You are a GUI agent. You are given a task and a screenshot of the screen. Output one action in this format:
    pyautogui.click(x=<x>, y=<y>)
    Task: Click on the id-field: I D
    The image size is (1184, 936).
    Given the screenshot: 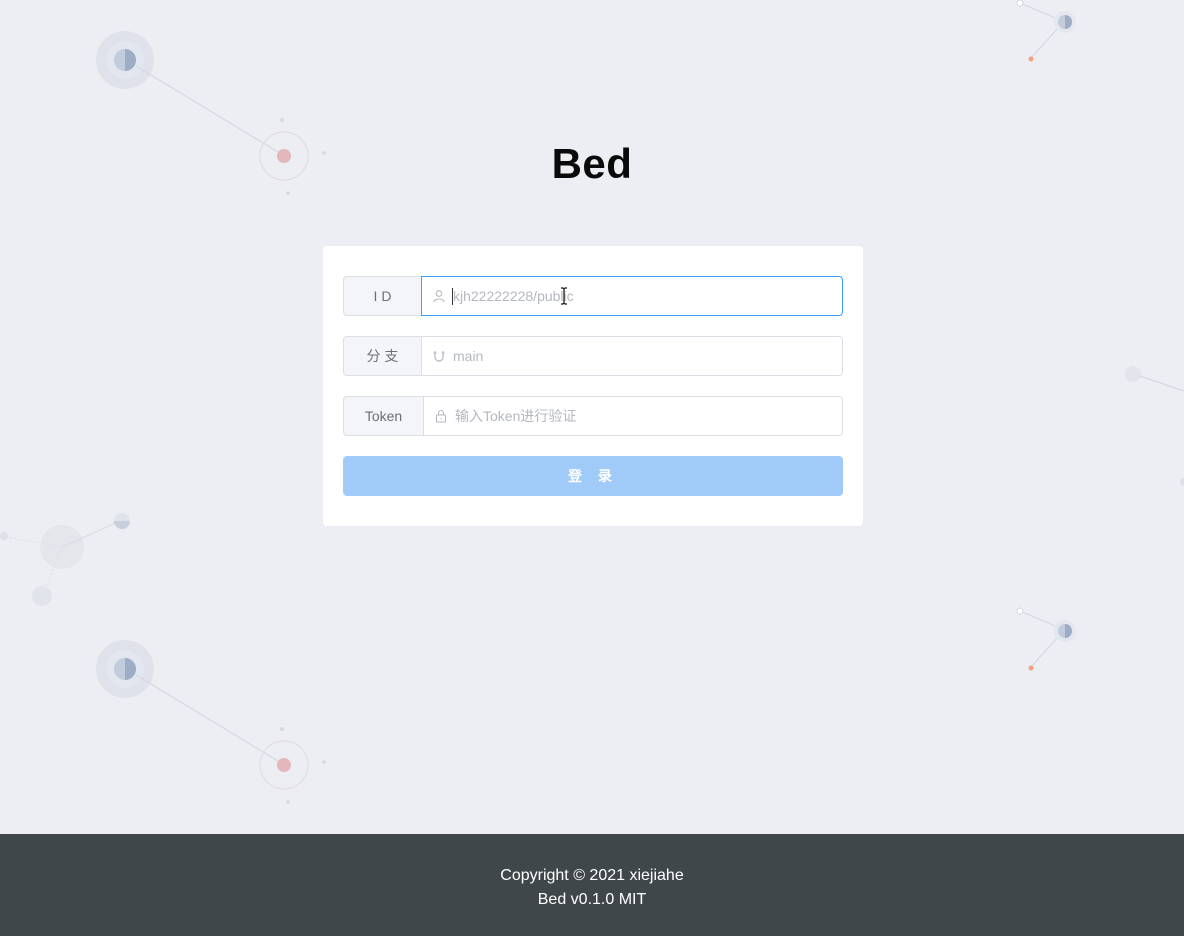 What is the action you would take?
    pyautogui.click(x=593, y=296)
    